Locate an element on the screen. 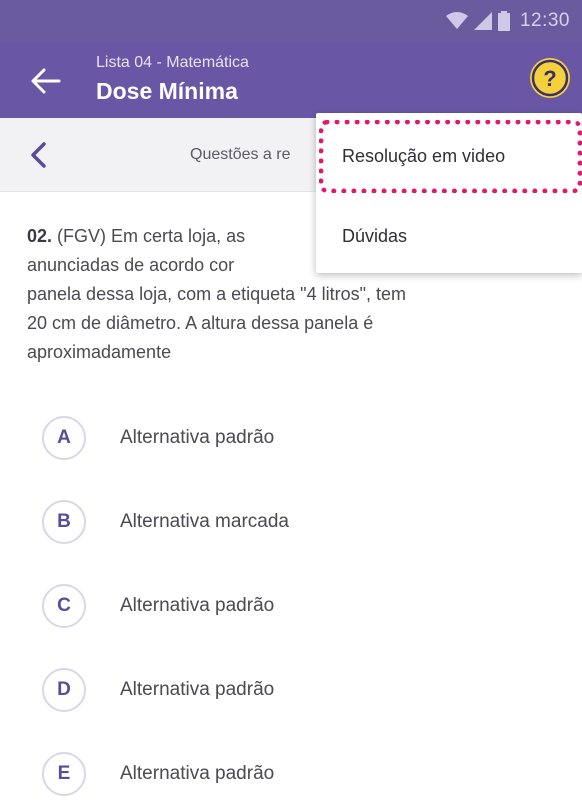 This screenshot has width=582, height=801. question-line-5: aproximadamente is located at coordinates (99, 352).